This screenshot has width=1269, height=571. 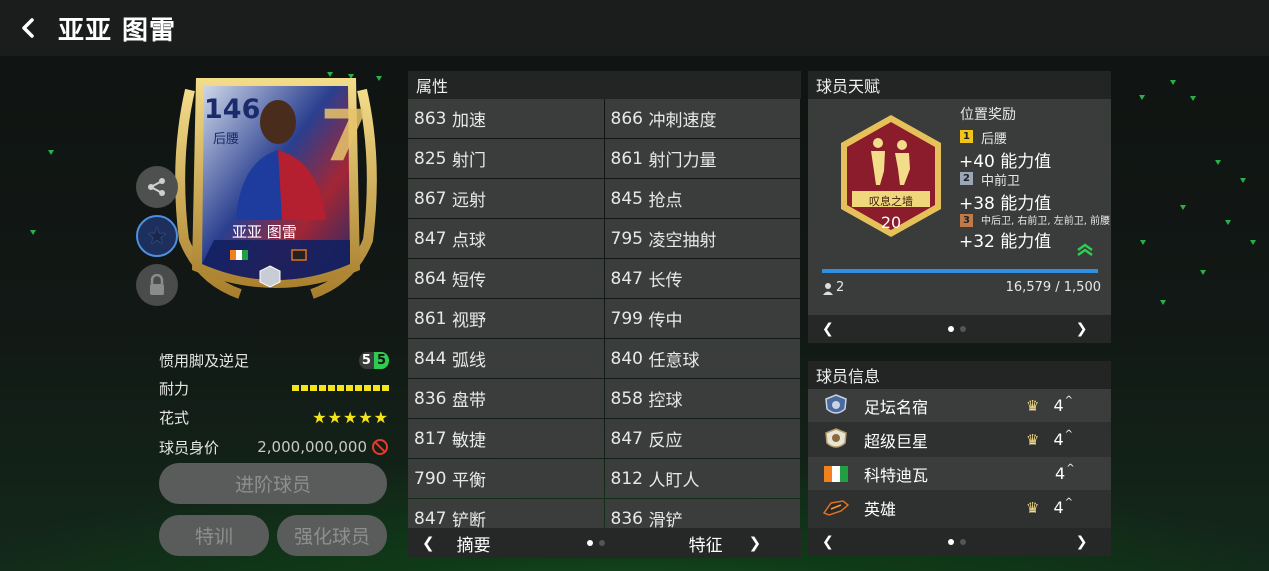 I want to click on talent-title: 球员天赋, so click(x=959, y=85).